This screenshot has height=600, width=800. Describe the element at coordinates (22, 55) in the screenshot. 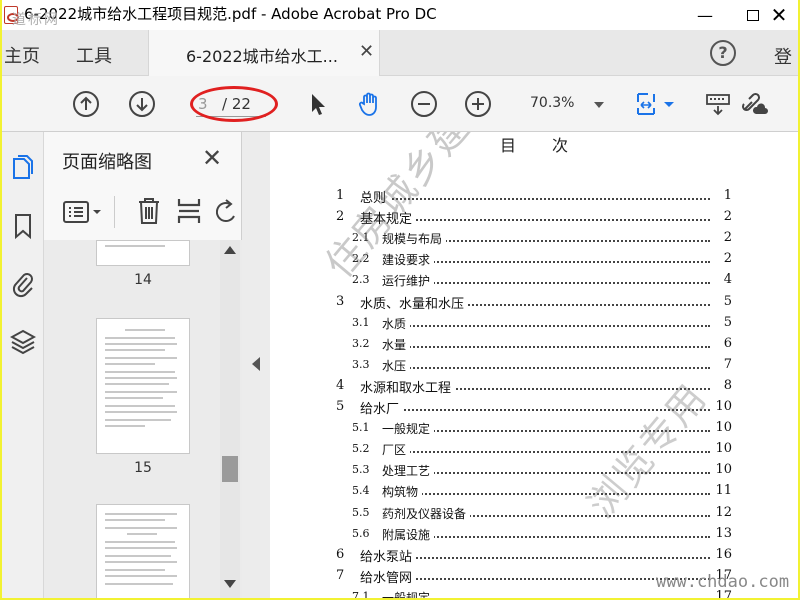

I see `tab-home: 主页` at that location.